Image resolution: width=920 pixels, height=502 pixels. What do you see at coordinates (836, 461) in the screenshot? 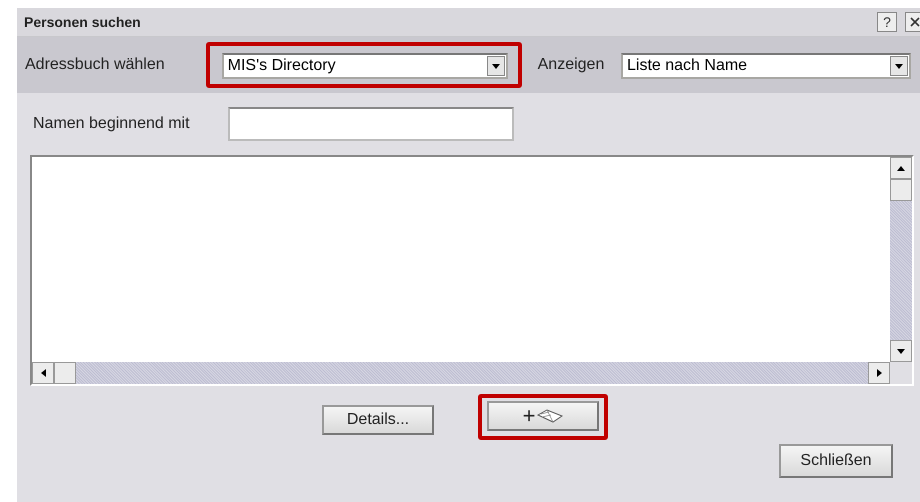
I see `close-dialog-button: Schließen` at bounding box center [836, 461].